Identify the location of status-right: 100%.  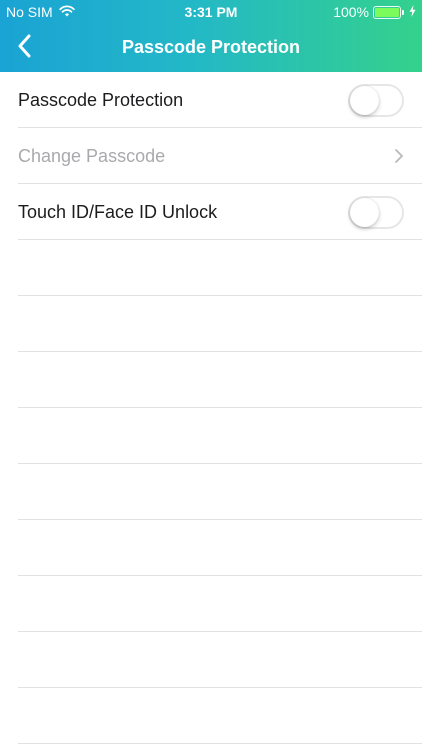
(374, 12).